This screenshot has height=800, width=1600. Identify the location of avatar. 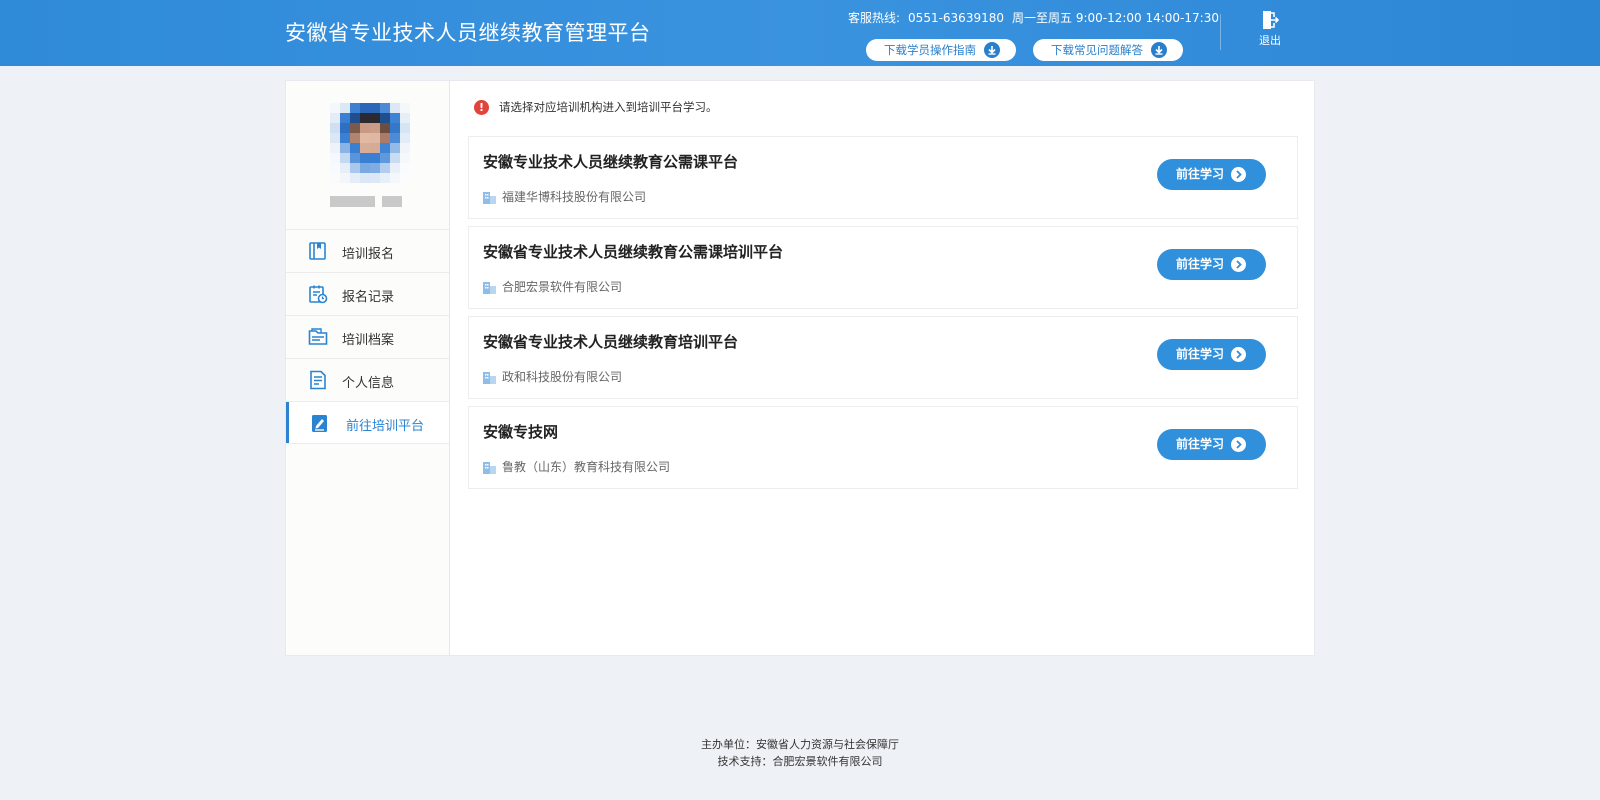
(370, 143).